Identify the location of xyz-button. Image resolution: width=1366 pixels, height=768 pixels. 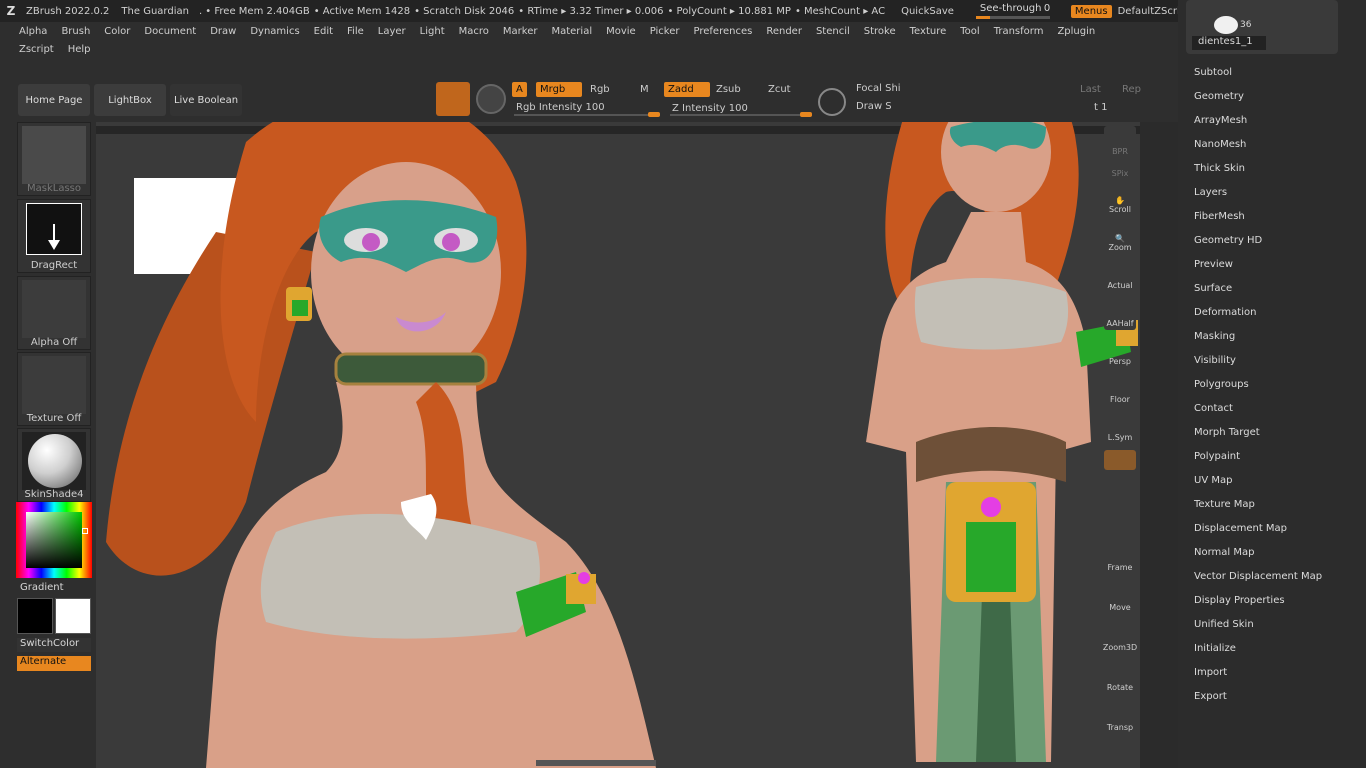
(1120, 460).